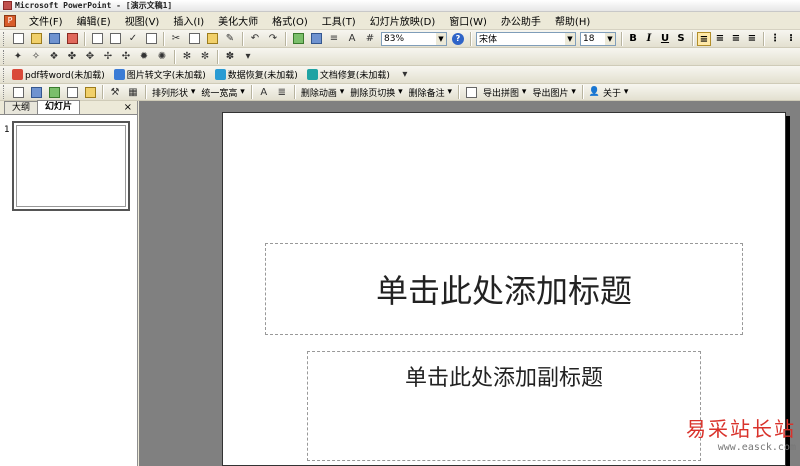  Describe the element at coordinates (720, 39) in the screenshot. I see `align-center-icon: ≡` at that location.